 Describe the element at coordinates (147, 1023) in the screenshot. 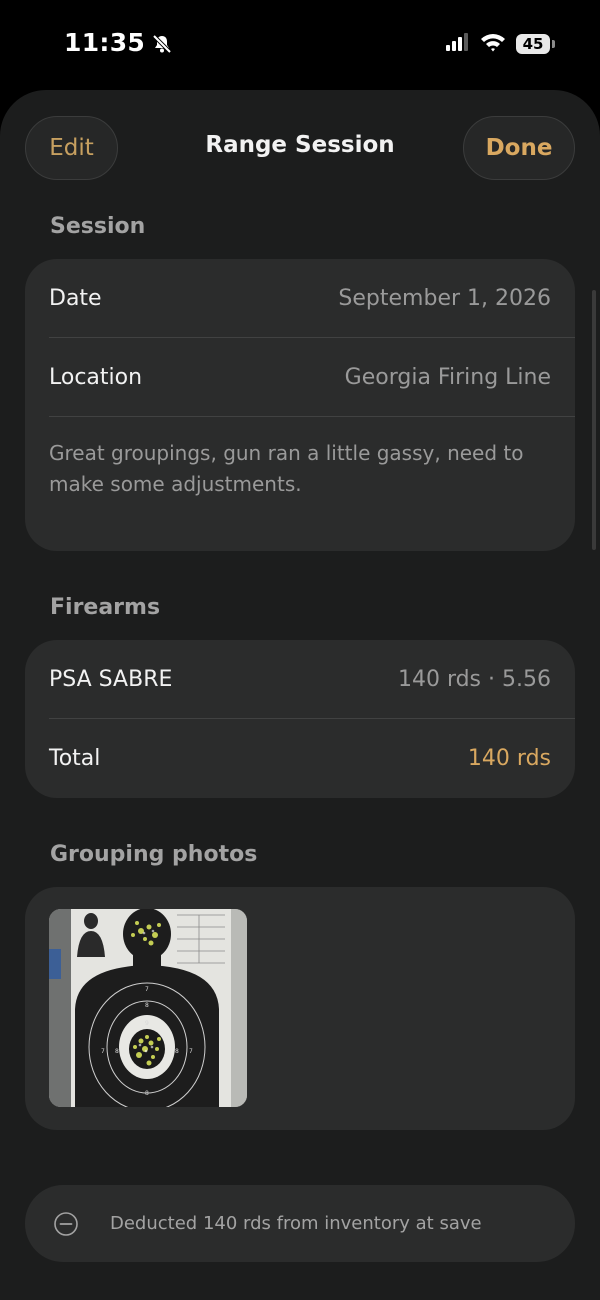

I see `svg-text: 9` at that location.